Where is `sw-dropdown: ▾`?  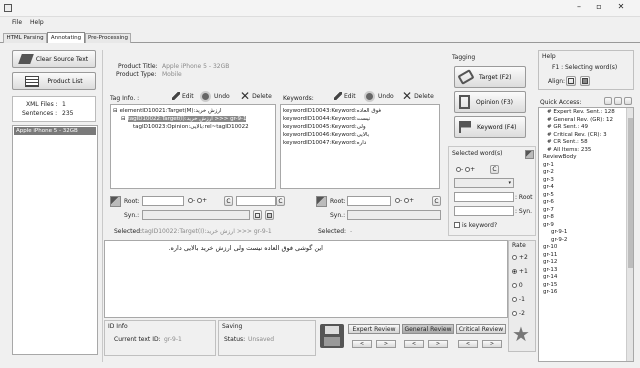 sw-dropdown: ▾ is located at coordinates (484, 183).